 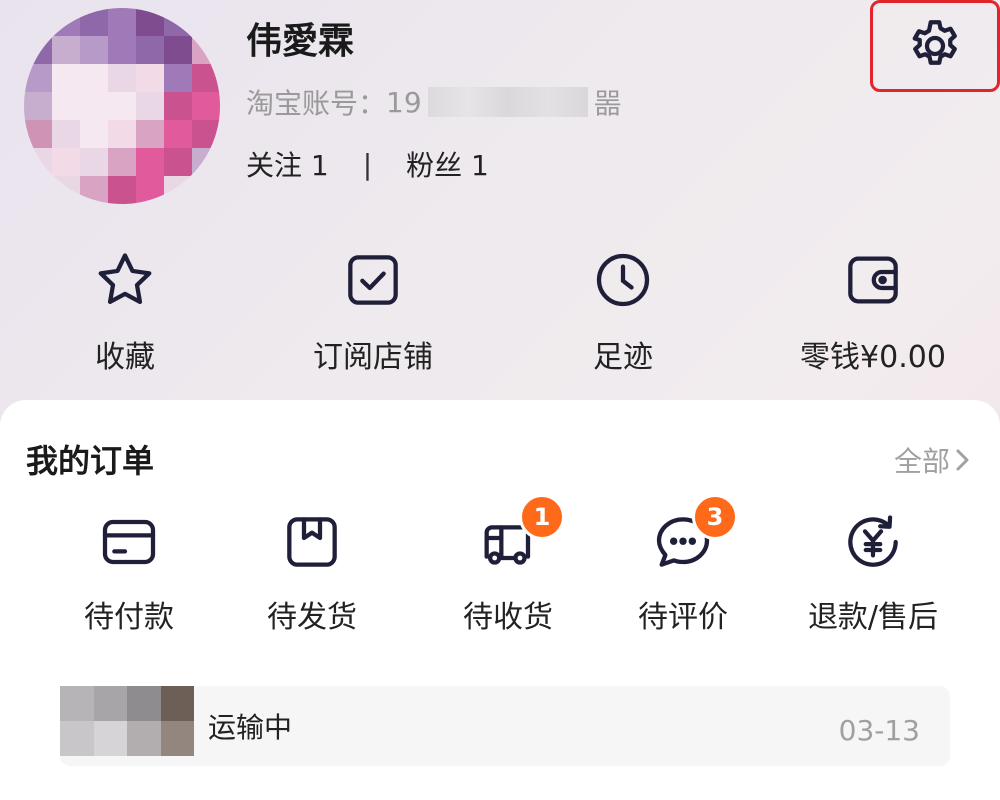 I want to click on follow-stats: 关注 1 | 粉丝 1, so click(x=367, y=164).